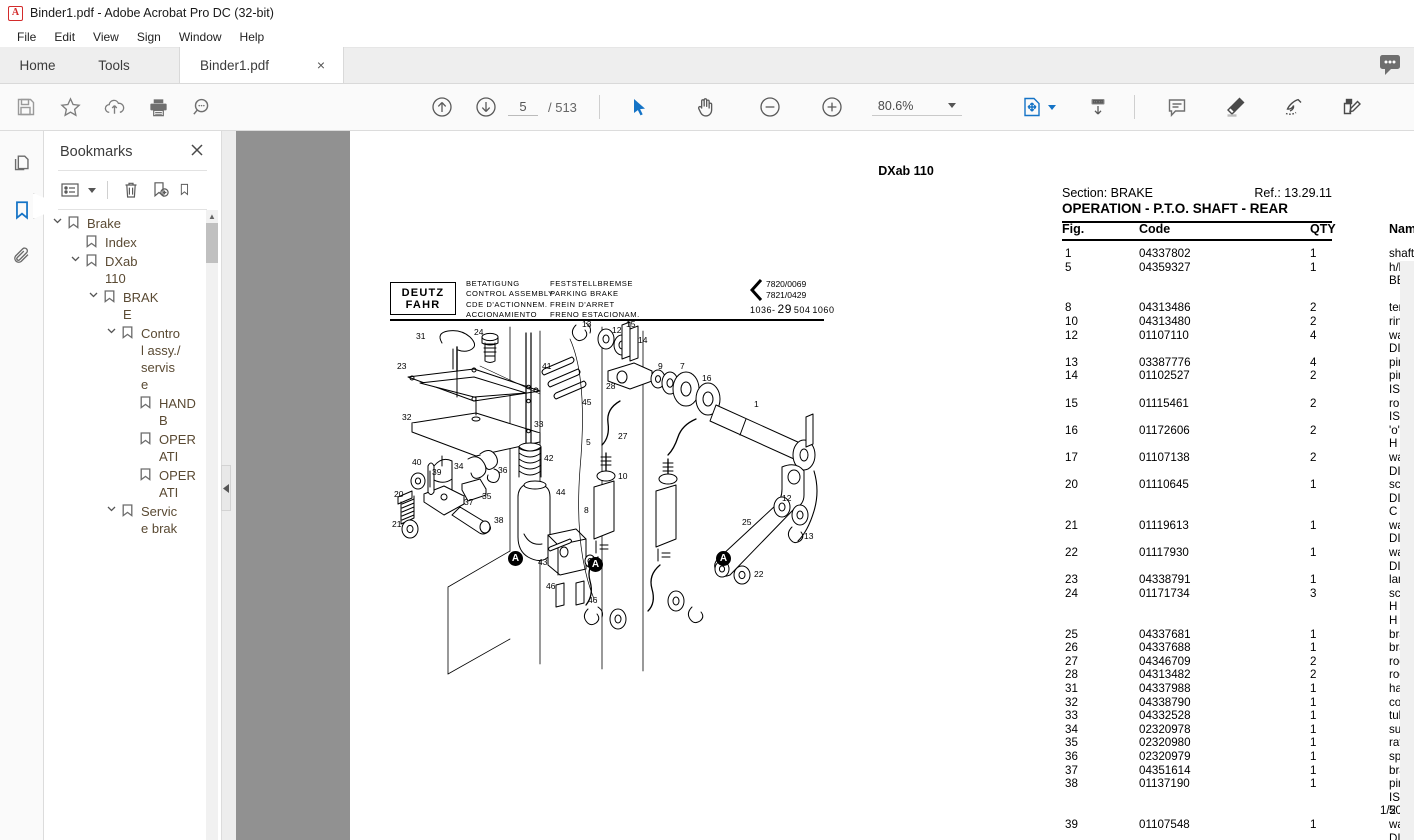  Describe the element at coordinates (114, 65) in the screenshot. I see `tab-tools: Tools` at that location.